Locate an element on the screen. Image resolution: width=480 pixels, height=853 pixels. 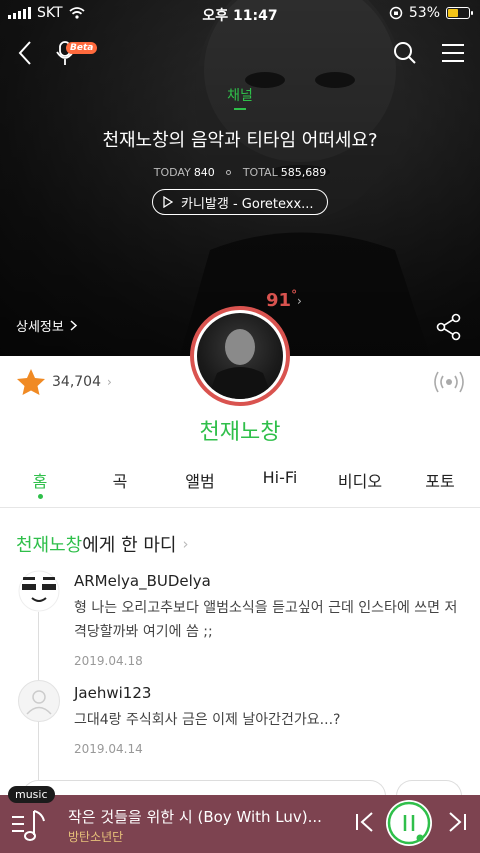
menu-button is located at coordinates (453, 53).